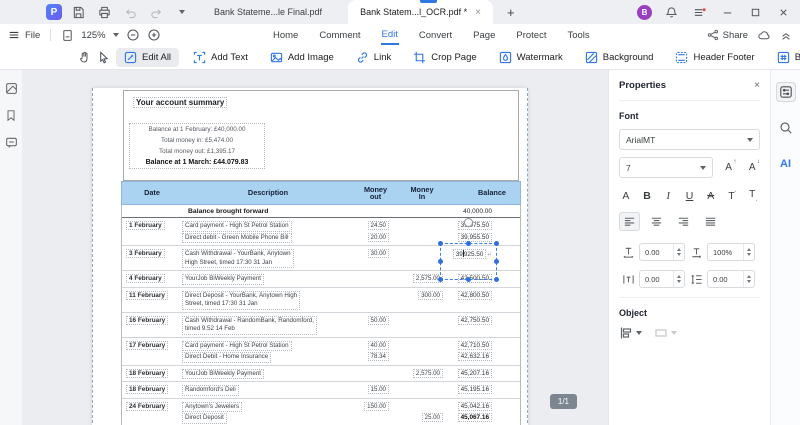  I want to click on money-out-text: 50.00, so click(378, 320).